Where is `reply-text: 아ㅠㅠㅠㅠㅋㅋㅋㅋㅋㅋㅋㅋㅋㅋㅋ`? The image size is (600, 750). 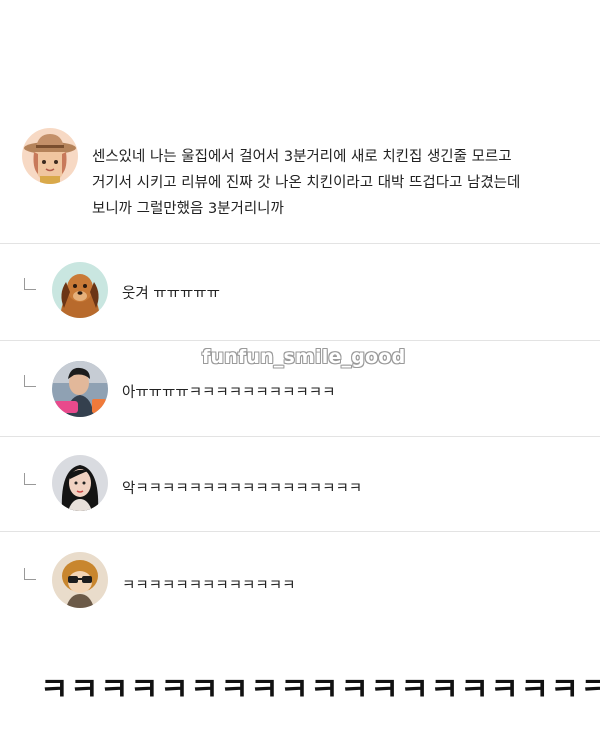 reply-text: 아ㅠㅠㅠㅠㅋㅋㅋㅋㅋㅋㅋㅋㅋㅋㅋ is located at coordinates (229, 393).